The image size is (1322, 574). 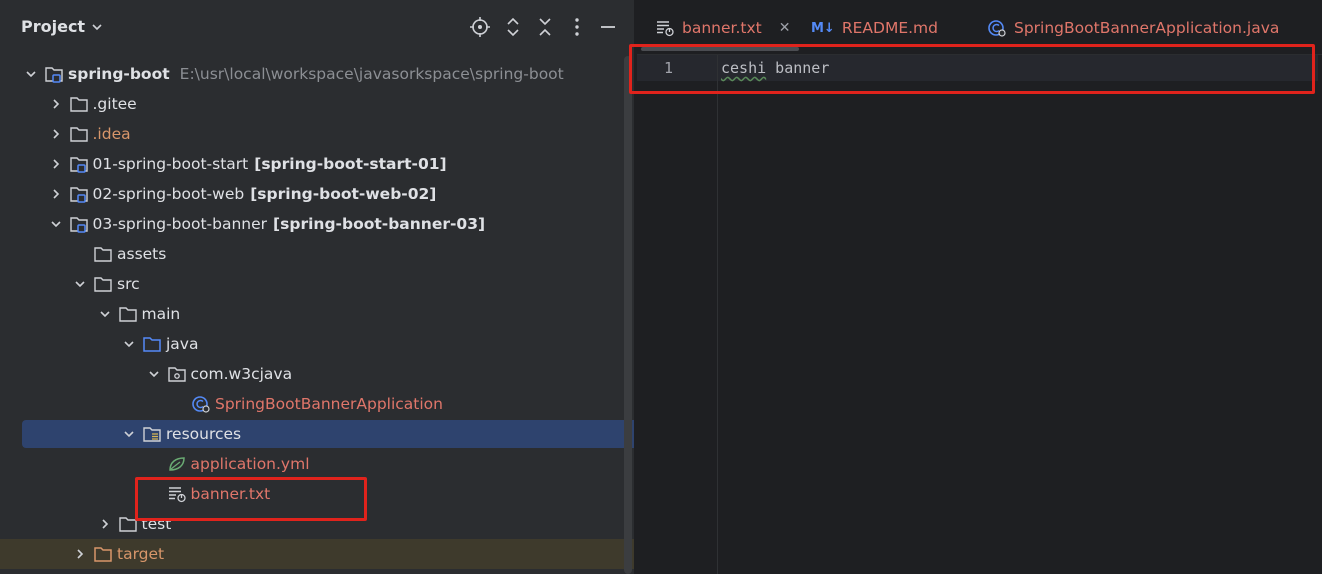 What do you see at coordinates (119, 74) in the screenshot?
I see `tree-item-label: spring-boot` at bounding box center [119, 74].